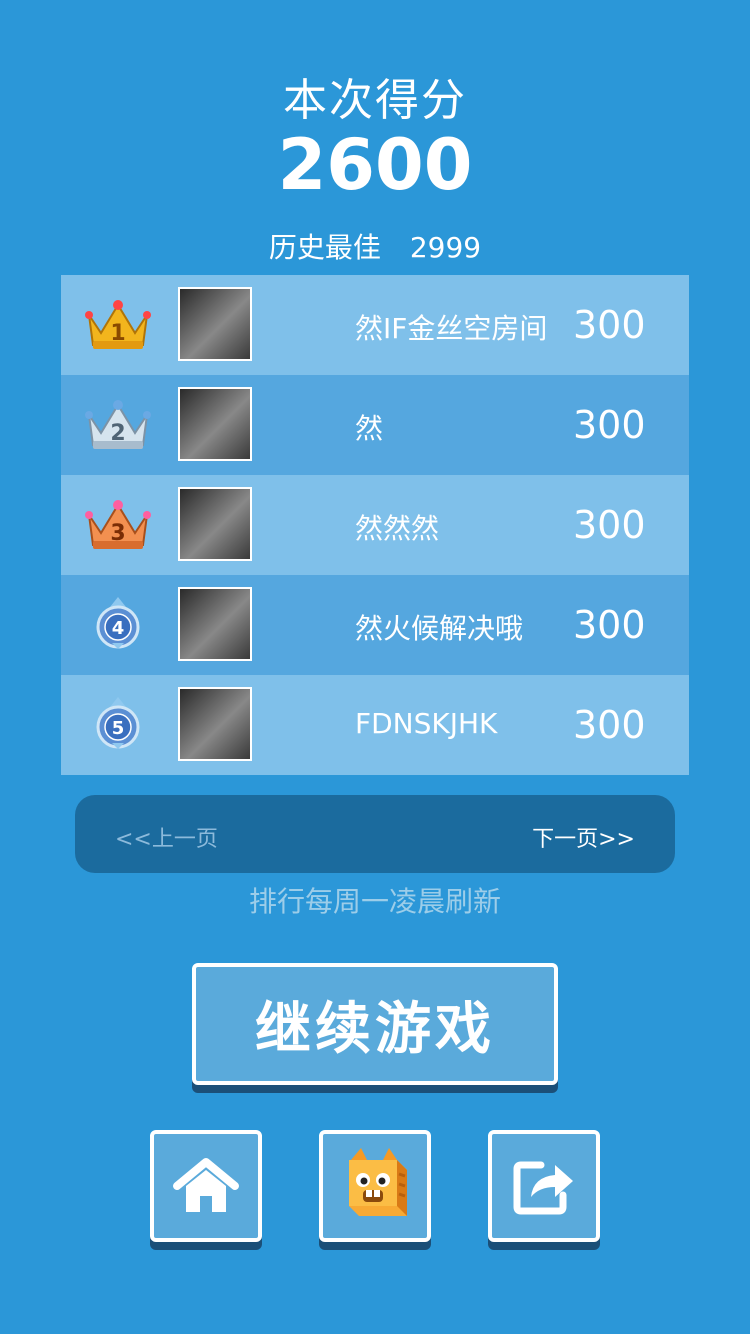  I want to click on continue-game-button: 继续游戏, so click(375, 1024).